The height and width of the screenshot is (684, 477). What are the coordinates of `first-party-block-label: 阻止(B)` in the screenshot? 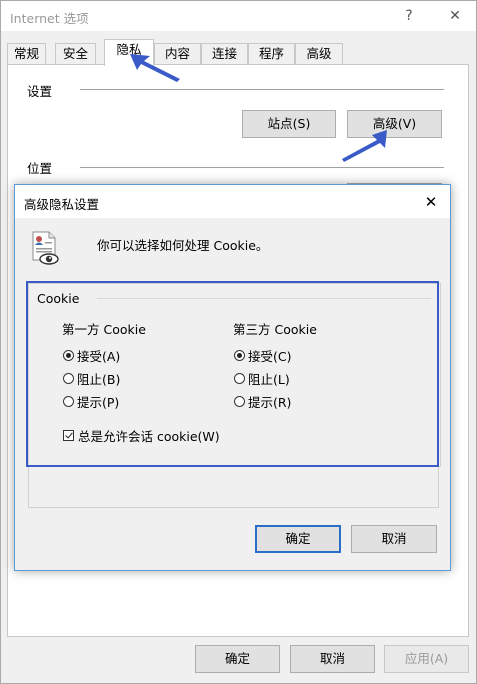 It's located at (99, 379).